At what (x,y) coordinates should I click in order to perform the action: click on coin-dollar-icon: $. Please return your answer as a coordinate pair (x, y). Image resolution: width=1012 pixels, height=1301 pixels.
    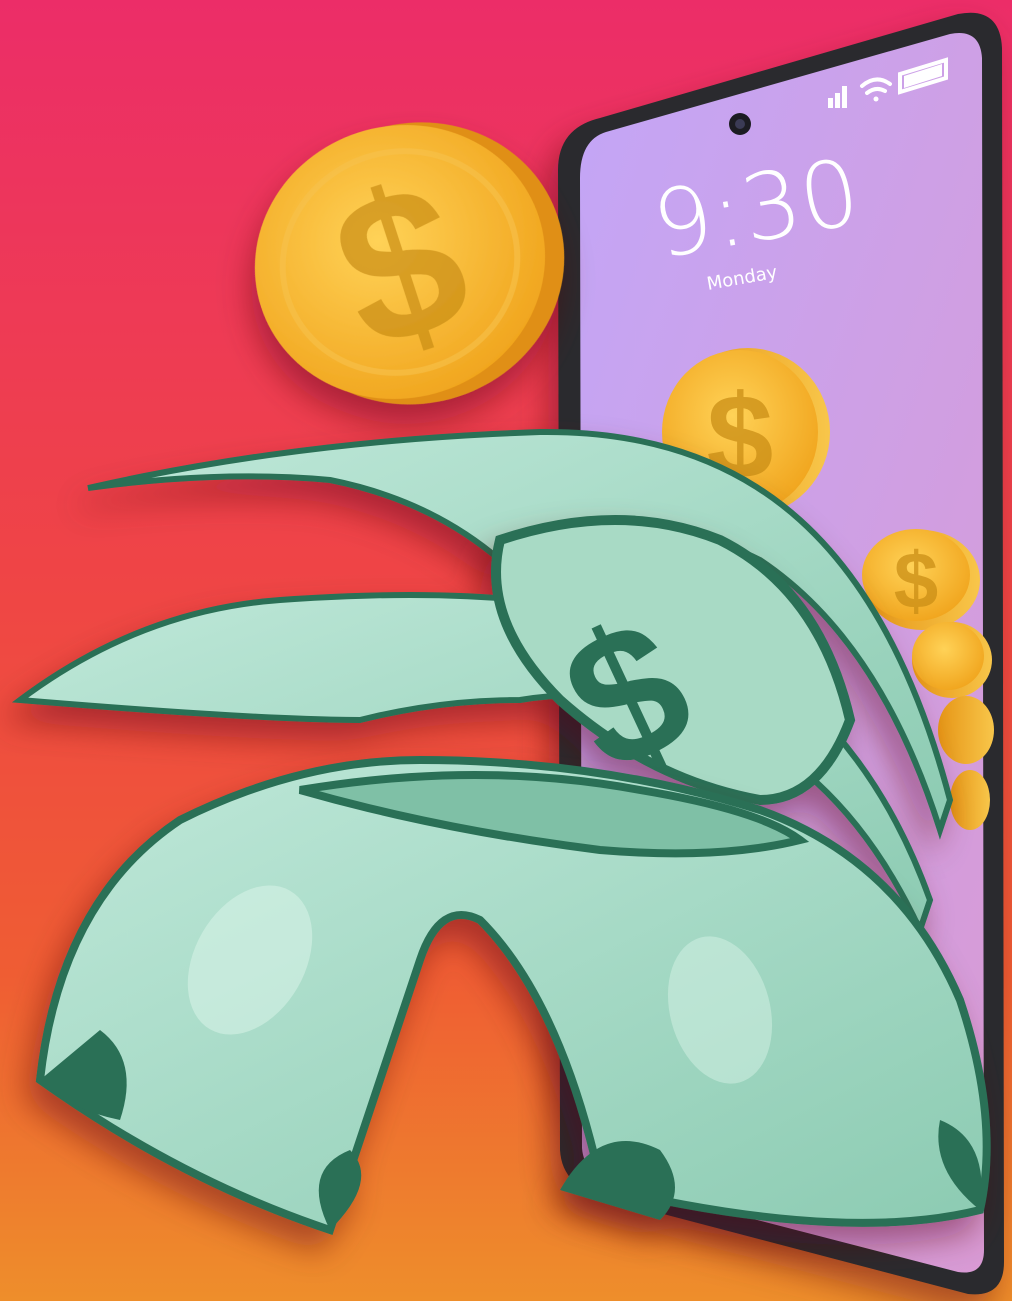
    Looking at the image, I should click on (916, 580).